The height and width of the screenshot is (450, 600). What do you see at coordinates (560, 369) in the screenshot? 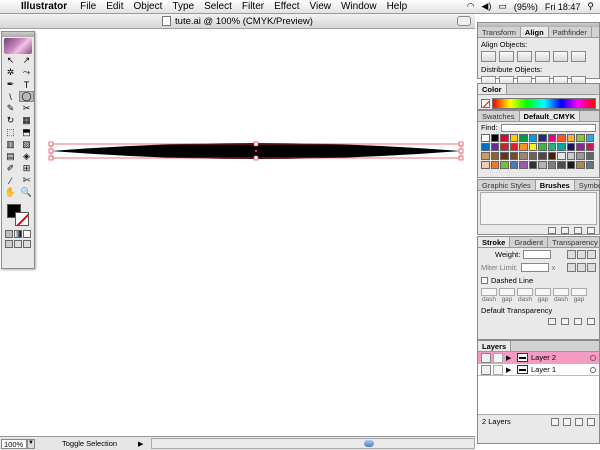
I see `layer-name: Layer 1` at bounding box center [560, 369].